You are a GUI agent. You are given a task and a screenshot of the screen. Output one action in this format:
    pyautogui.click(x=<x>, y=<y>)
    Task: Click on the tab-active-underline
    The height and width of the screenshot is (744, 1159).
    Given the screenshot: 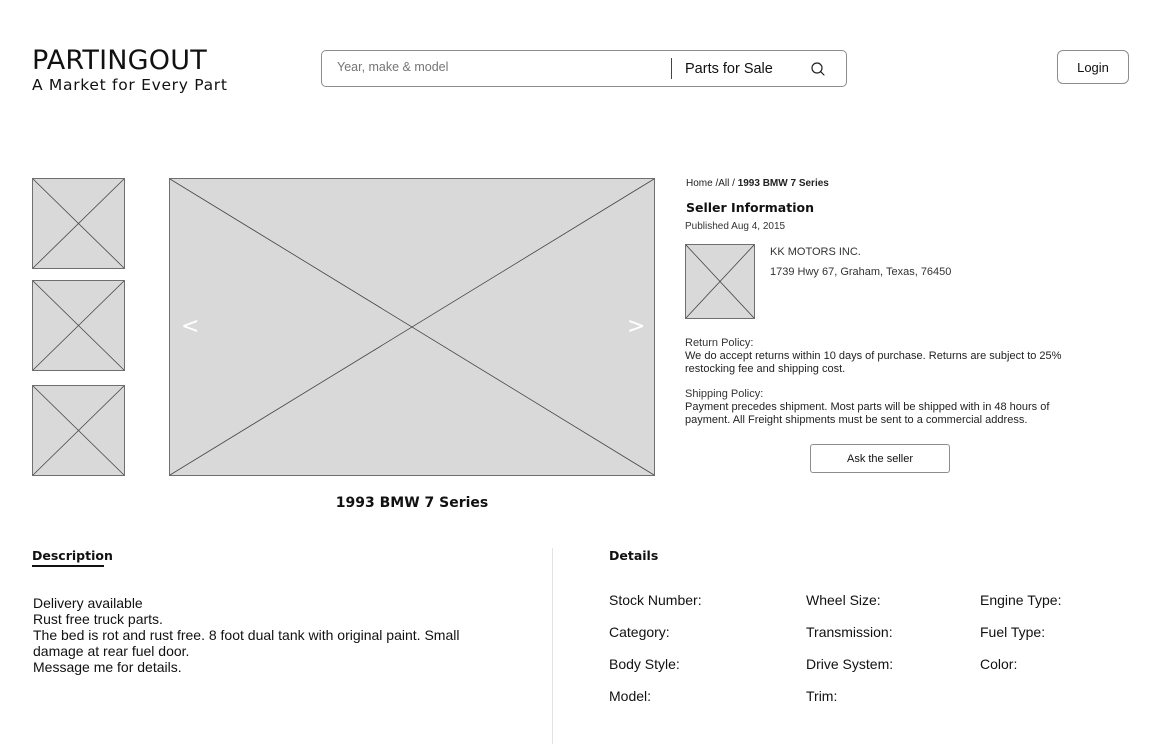 What is the action you would take?
    pyautogui.click(x=68, y=566)
    